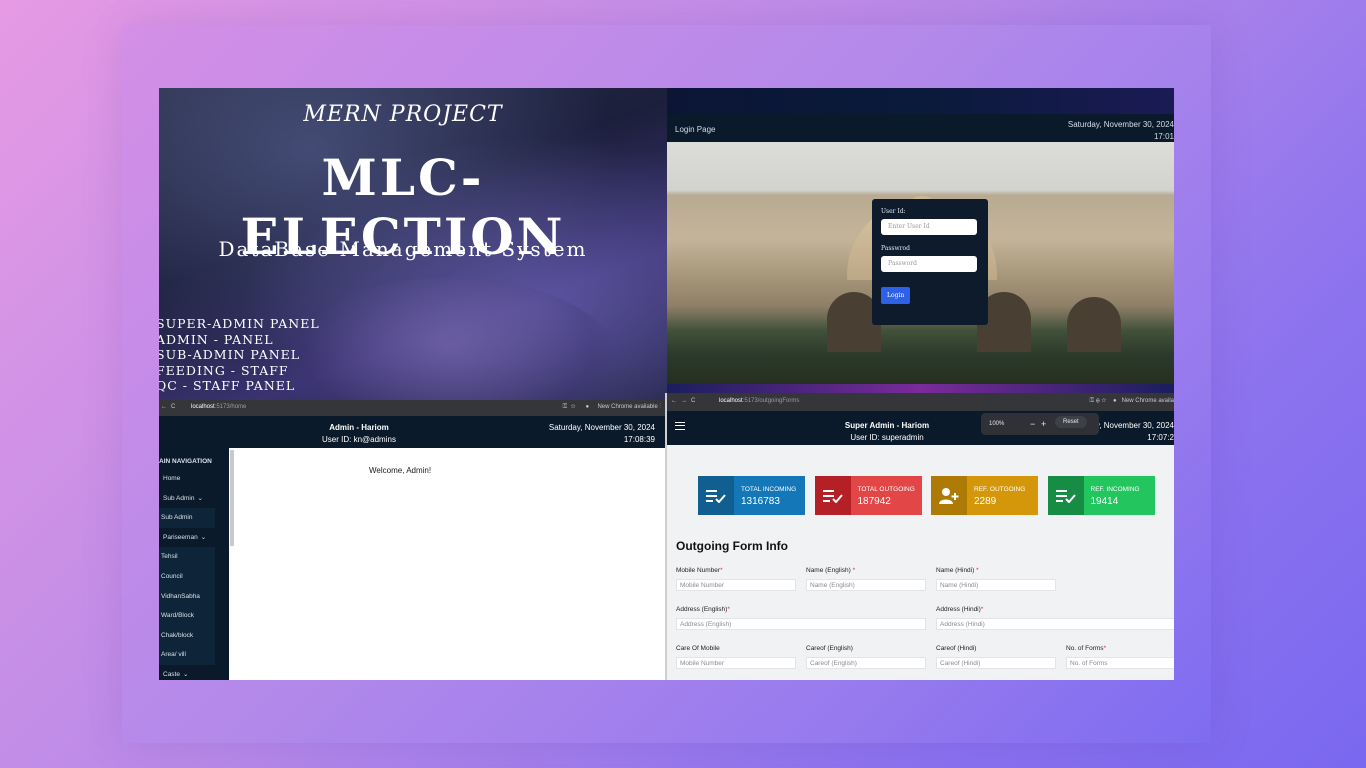 The height and width of the screenshot is (768, 1366). Describe the element at coordinates (896, 295) in the screenshot. I see `login-button: Login` at that location.